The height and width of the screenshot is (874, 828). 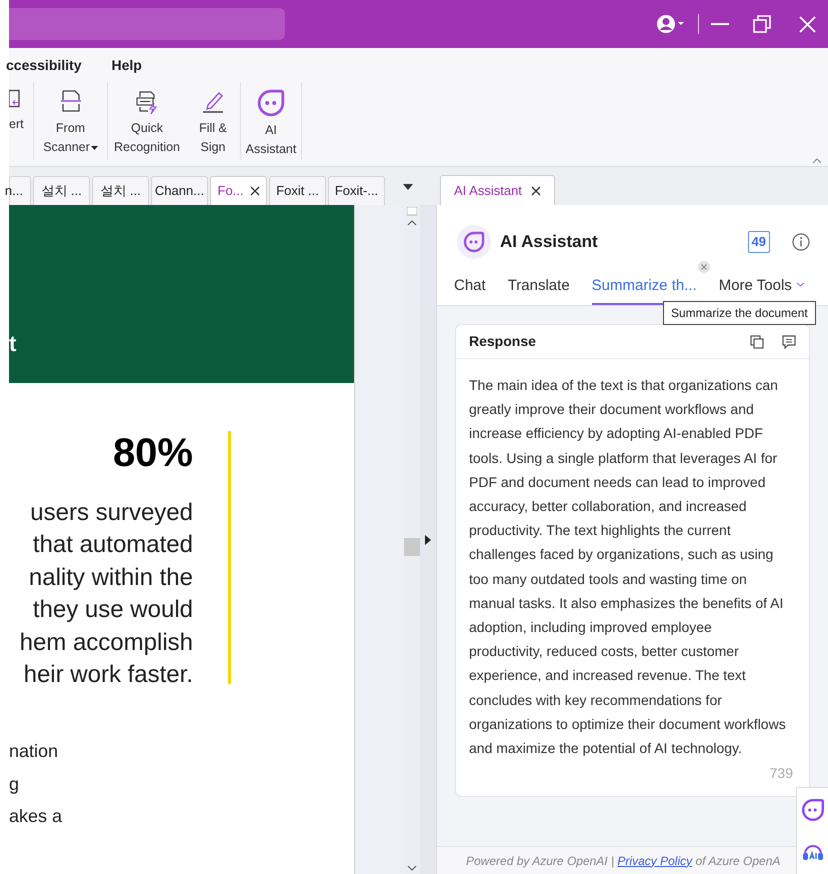 What do you see at coordinates (14, 98) in the screenshot?
I see `convert-icon` at bounding box center [14, 98].